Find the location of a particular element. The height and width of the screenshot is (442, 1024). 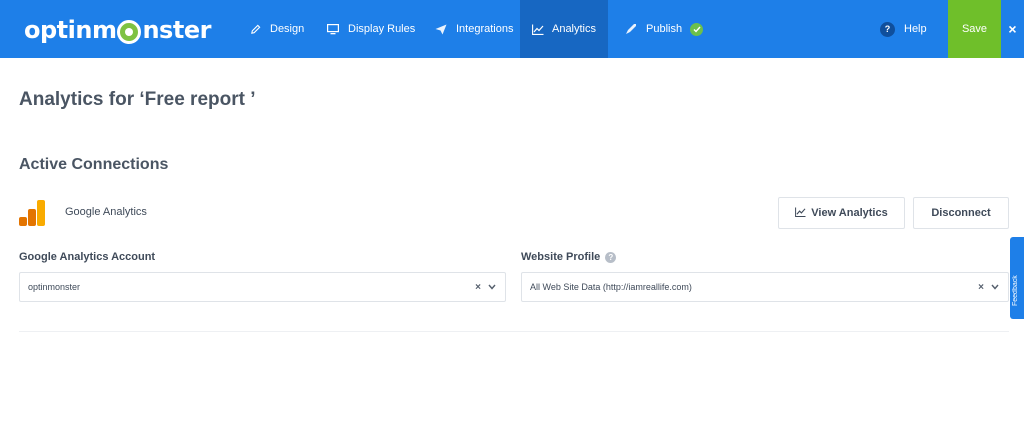

account-label-text: Google Analytics Account is located at coordinates (87, 257).